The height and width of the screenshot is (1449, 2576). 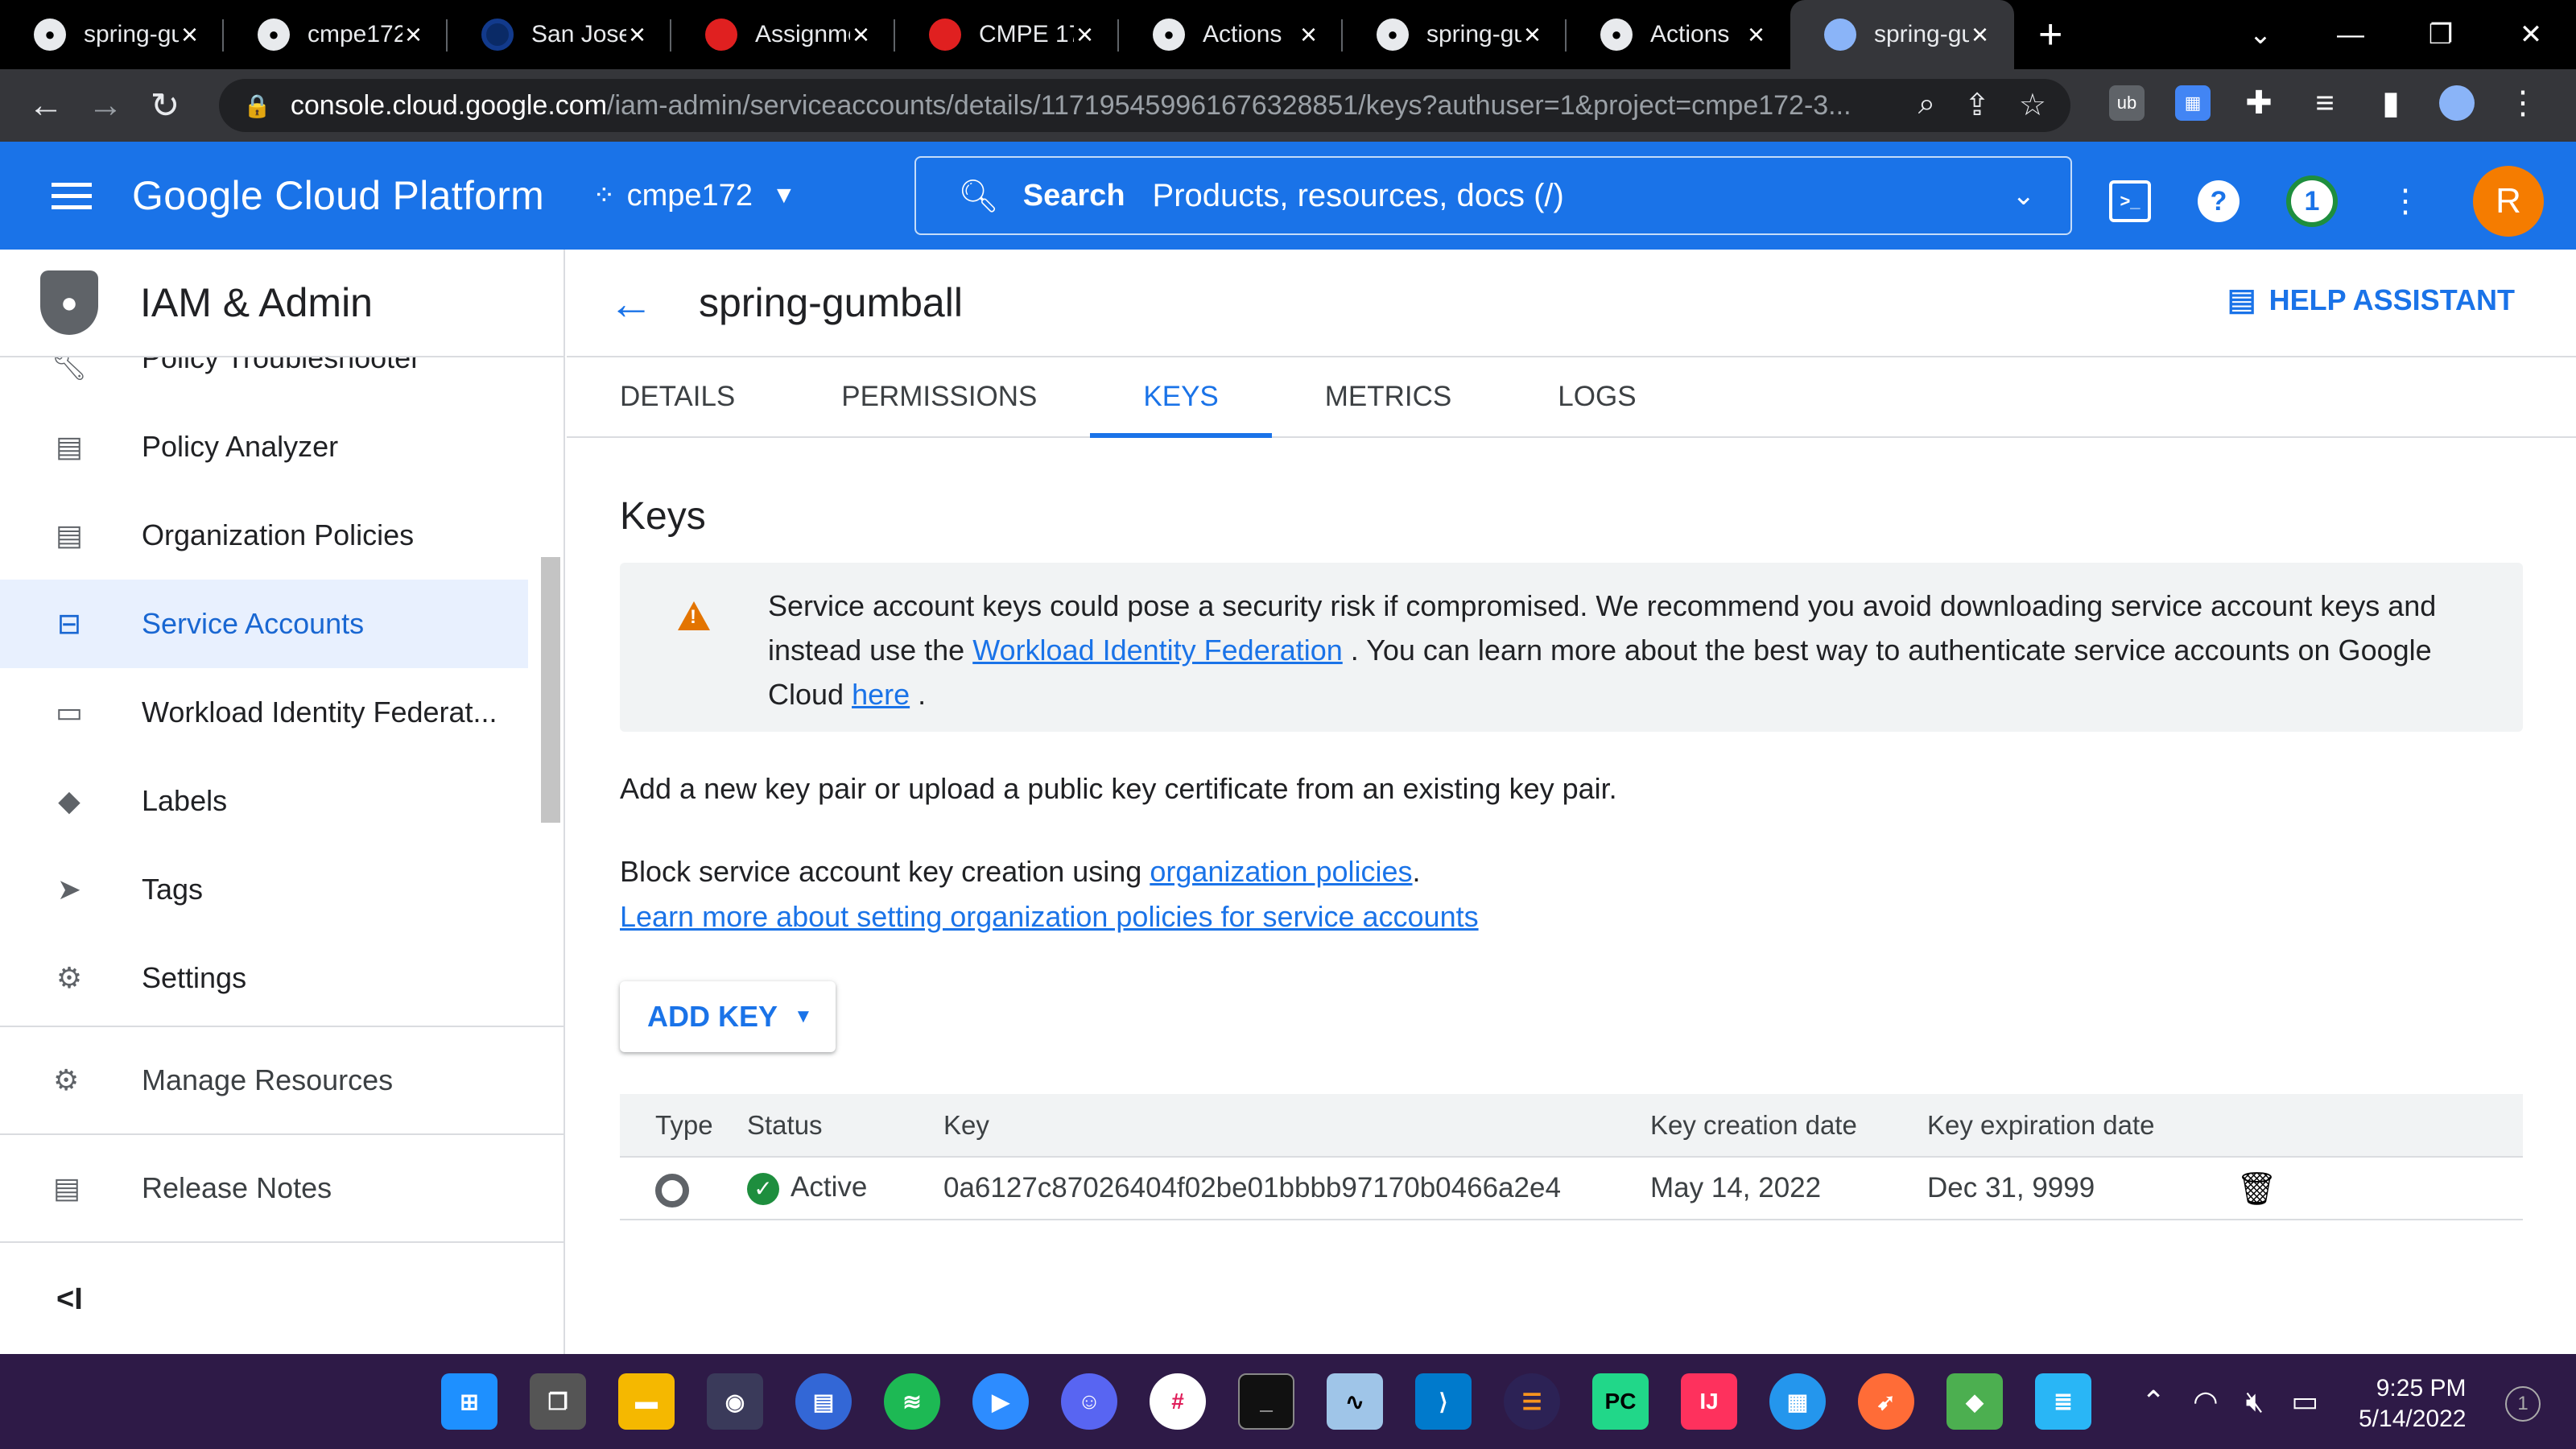 What do you see at coordinates (1797, 1401) in the screenshot?
I see `docker-icon: ▦` at bounding box center [1797, 1401].